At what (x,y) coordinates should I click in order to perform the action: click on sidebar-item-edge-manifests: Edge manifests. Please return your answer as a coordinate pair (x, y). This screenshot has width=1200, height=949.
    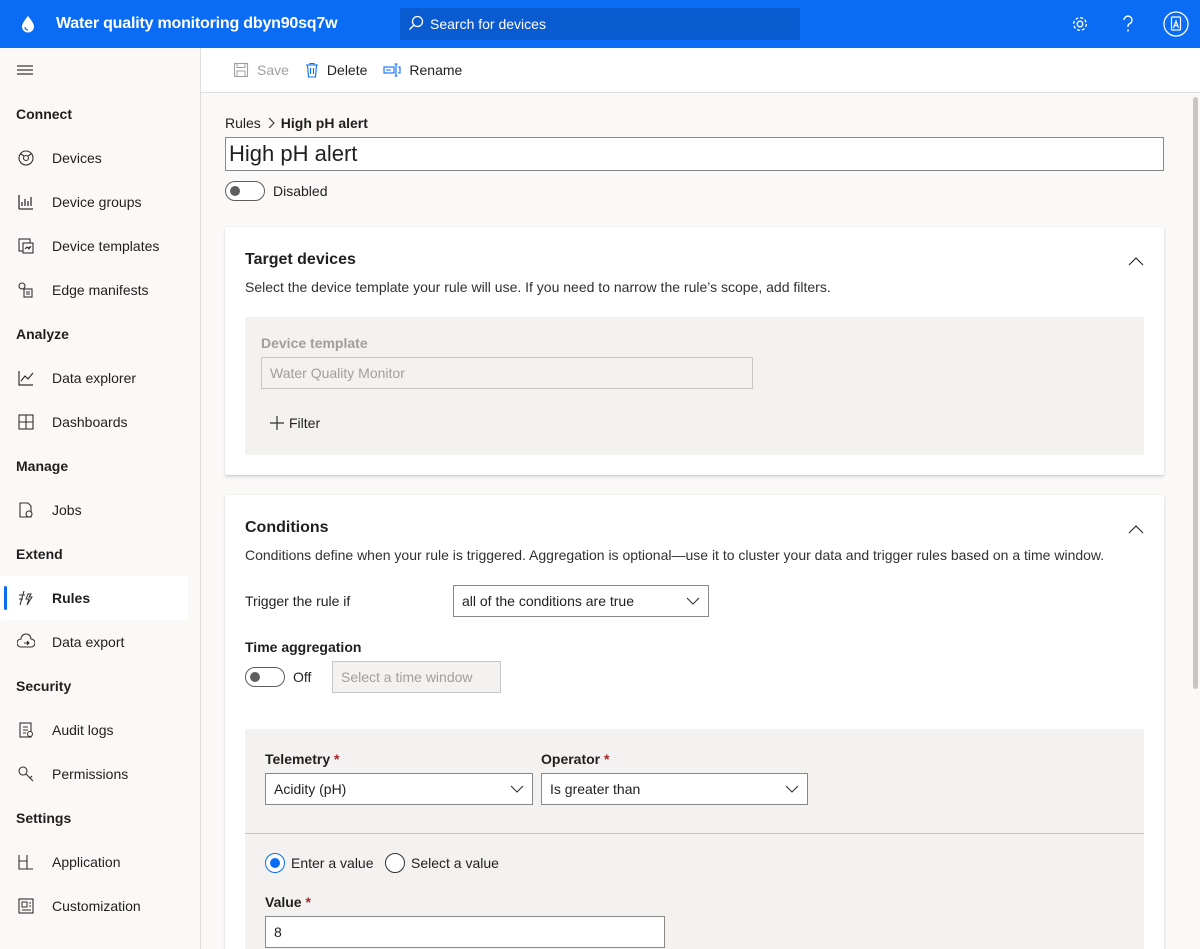
    Looking at the image, I should click on (94, 290).